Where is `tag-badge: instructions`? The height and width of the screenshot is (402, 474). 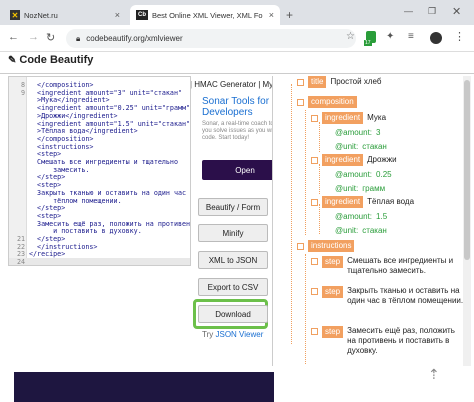 tag-badge: instructions is located at coordinates (331, 246).